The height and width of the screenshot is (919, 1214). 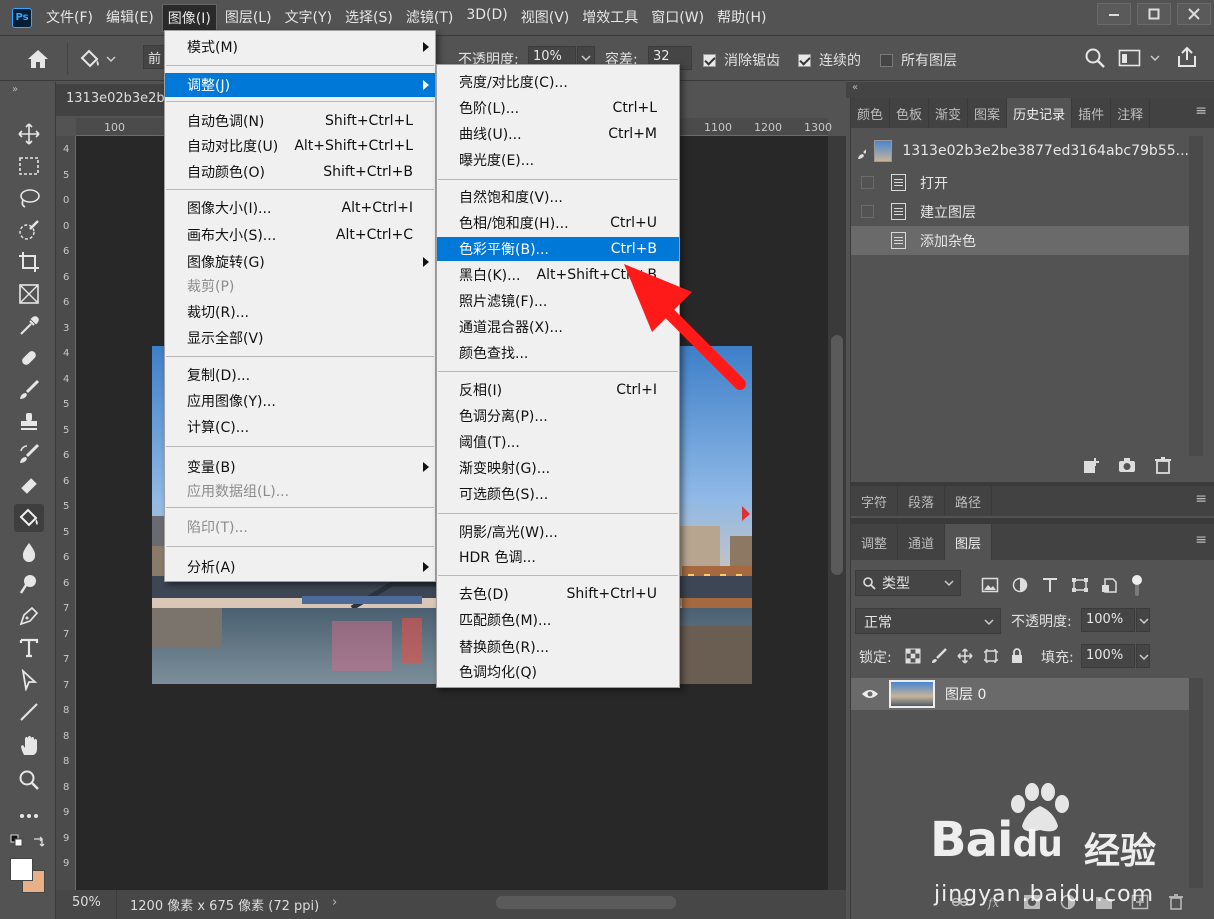 I want to click on menu-option: 调整(J), so click(x=300, y=85).